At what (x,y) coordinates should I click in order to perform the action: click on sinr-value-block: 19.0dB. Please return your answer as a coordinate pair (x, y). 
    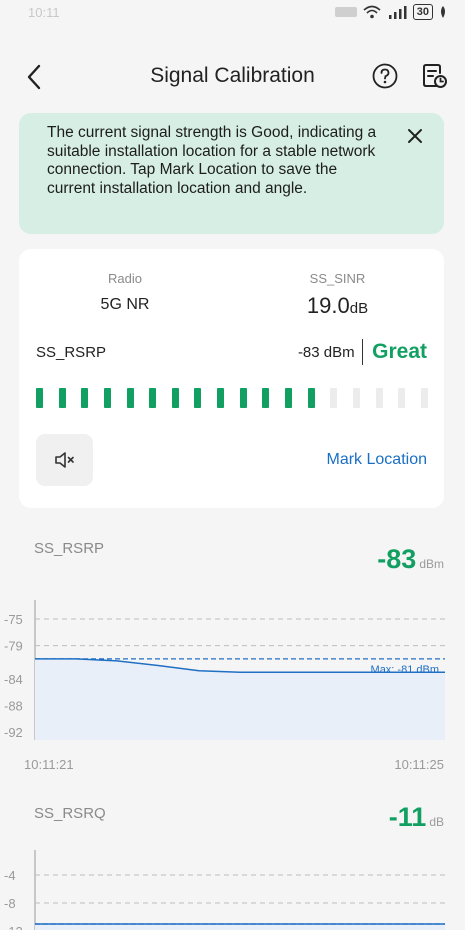
    Looking at the image, I should click on (337, 306).